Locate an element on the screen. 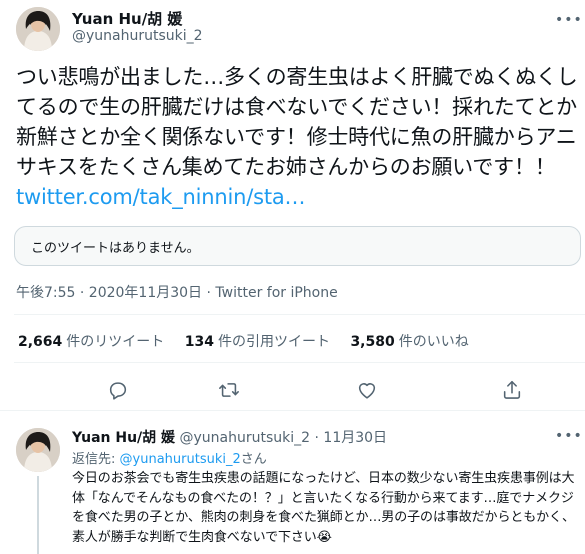 The width and height of the screenshot is (585, 554). tweet-stats: 2,664 件のリツイート 134 件の引用ツイート 3,580 件のいいね is located at coordinates (251, 341).